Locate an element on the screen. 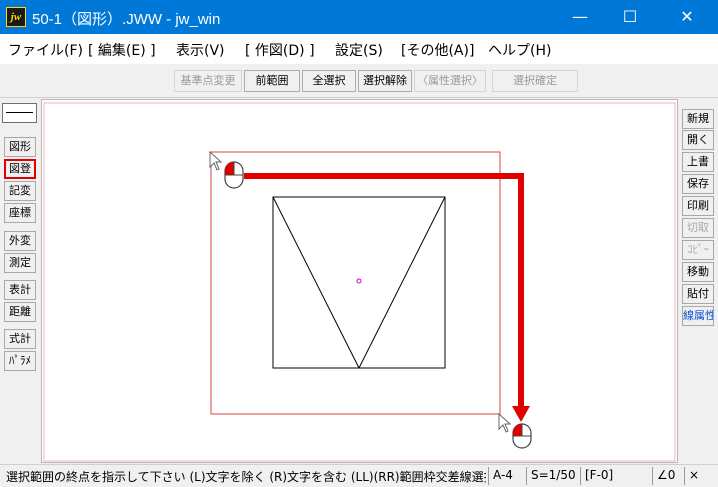  cursor-start-icon is located at coordinates (216, 160).